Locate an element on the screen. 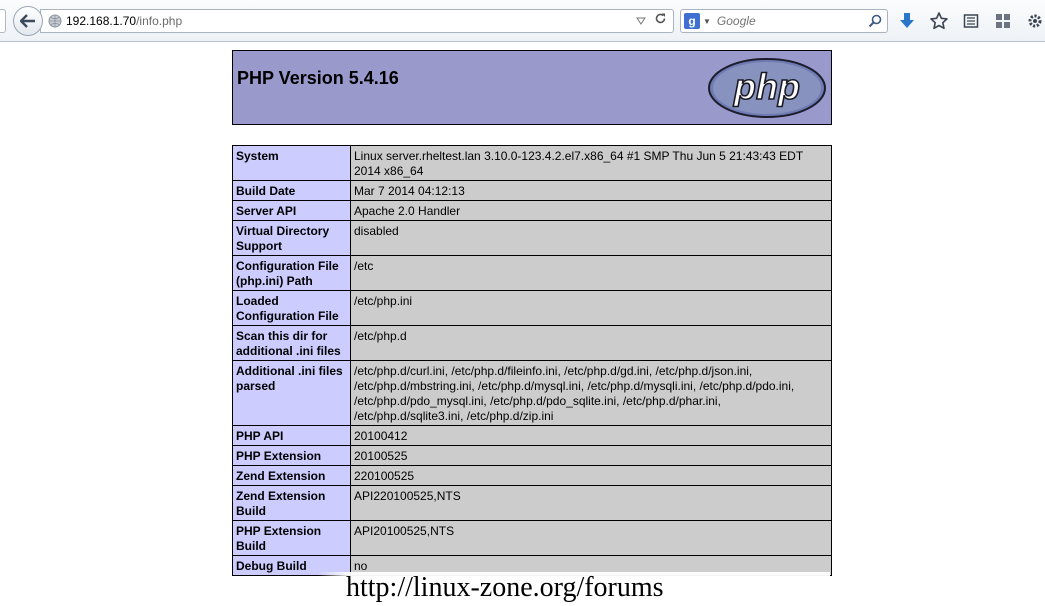 The width and height of the screenshot is (1045, 606). table-row: PHP API 20100412 is located at coordinates (532, 435).